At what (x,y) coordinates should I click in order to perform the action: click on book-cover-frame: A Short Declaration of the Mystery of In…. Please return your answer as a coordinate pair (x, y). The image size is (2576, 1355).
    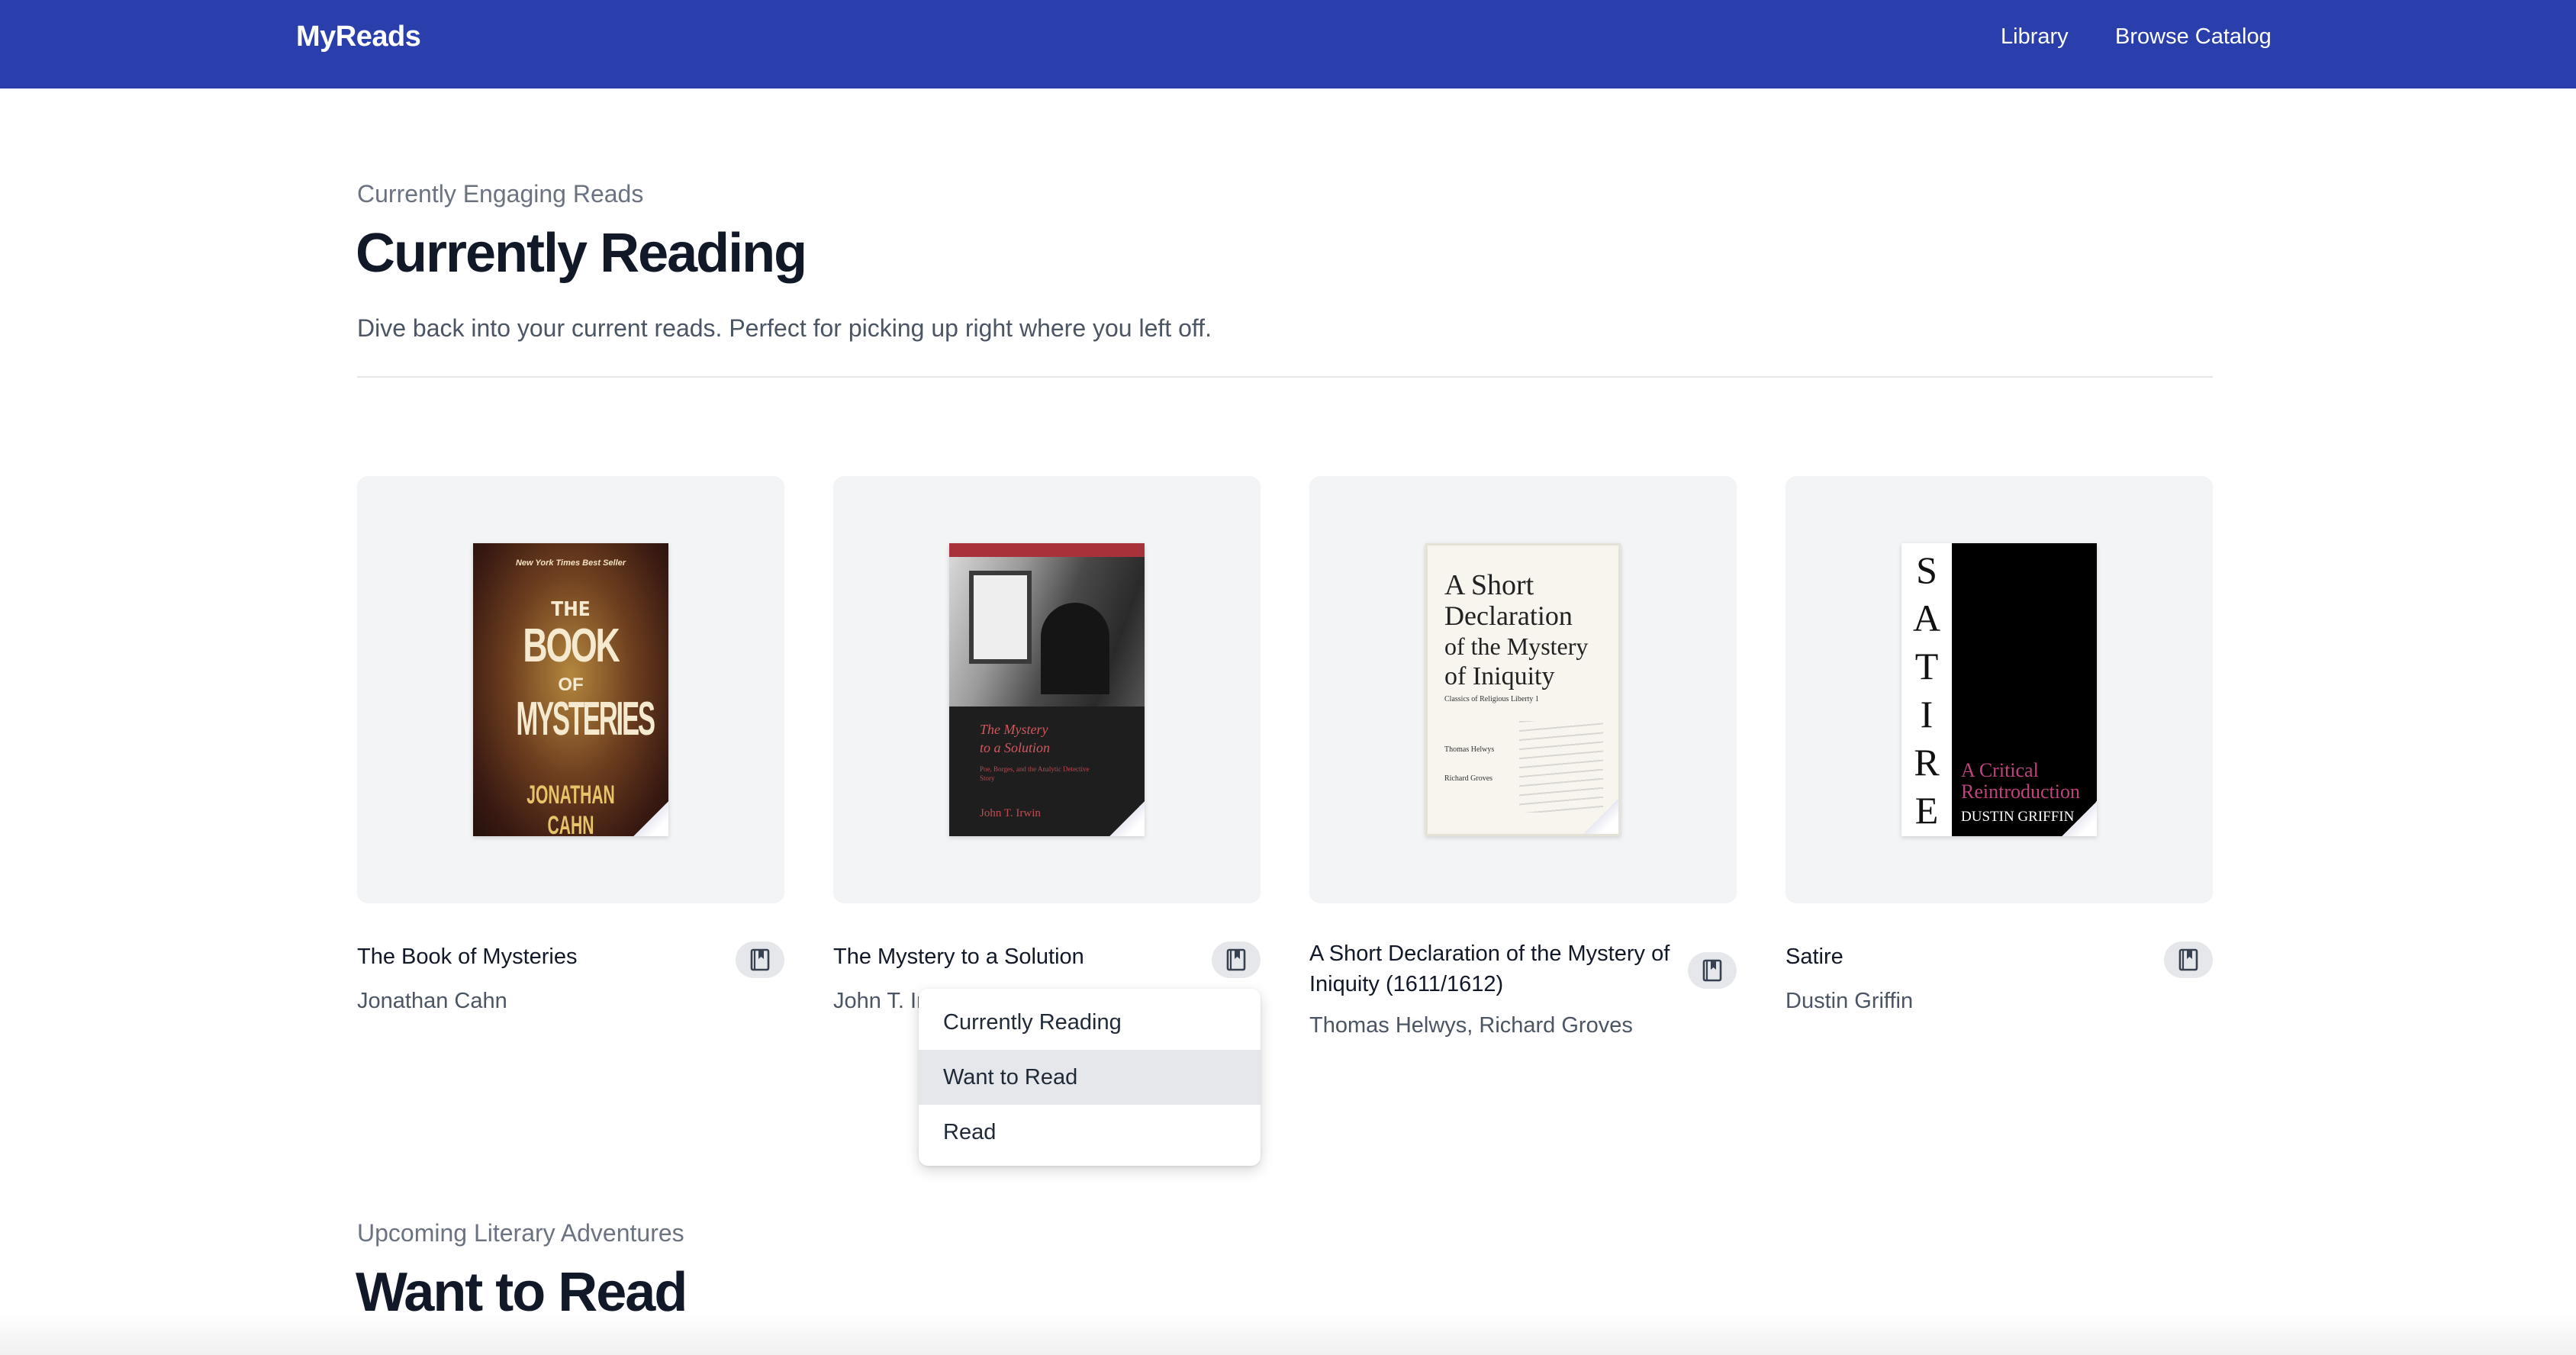
    Looking at the image, I should click on (1523, 689).